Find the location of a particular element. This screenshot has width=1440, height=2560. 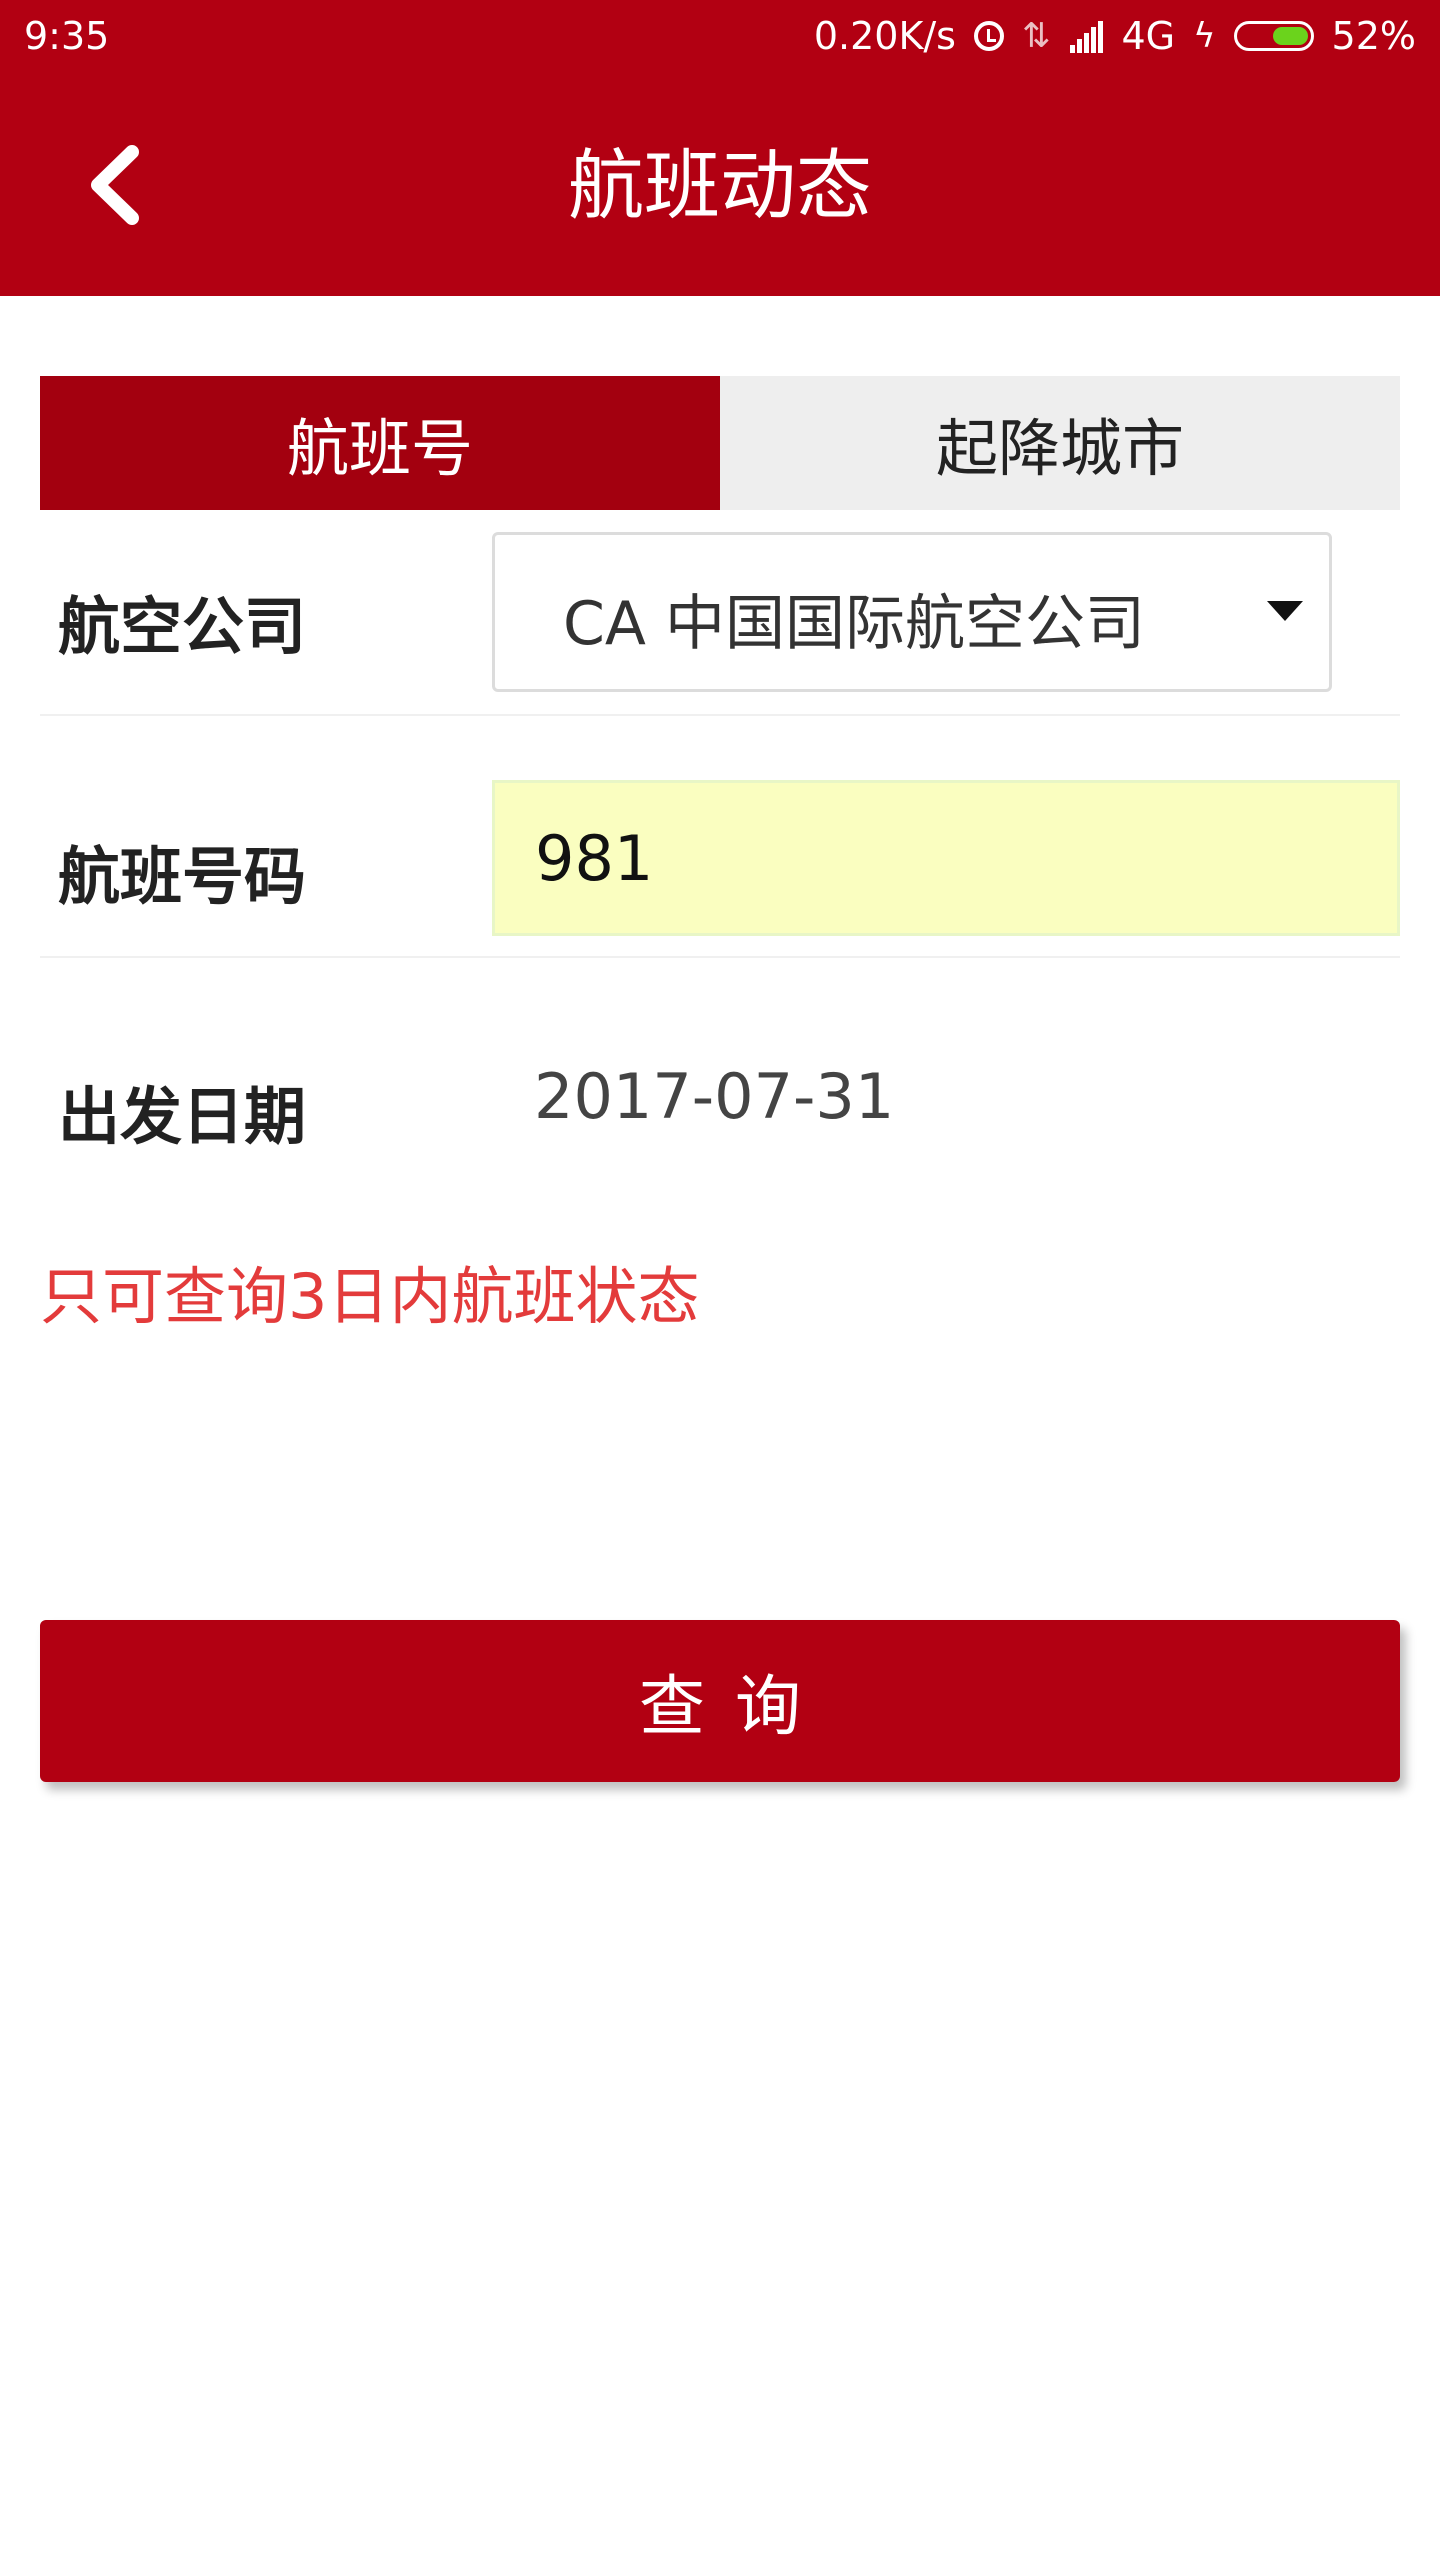

app-bar: 航班动态 is located at coordinates (720, 185).